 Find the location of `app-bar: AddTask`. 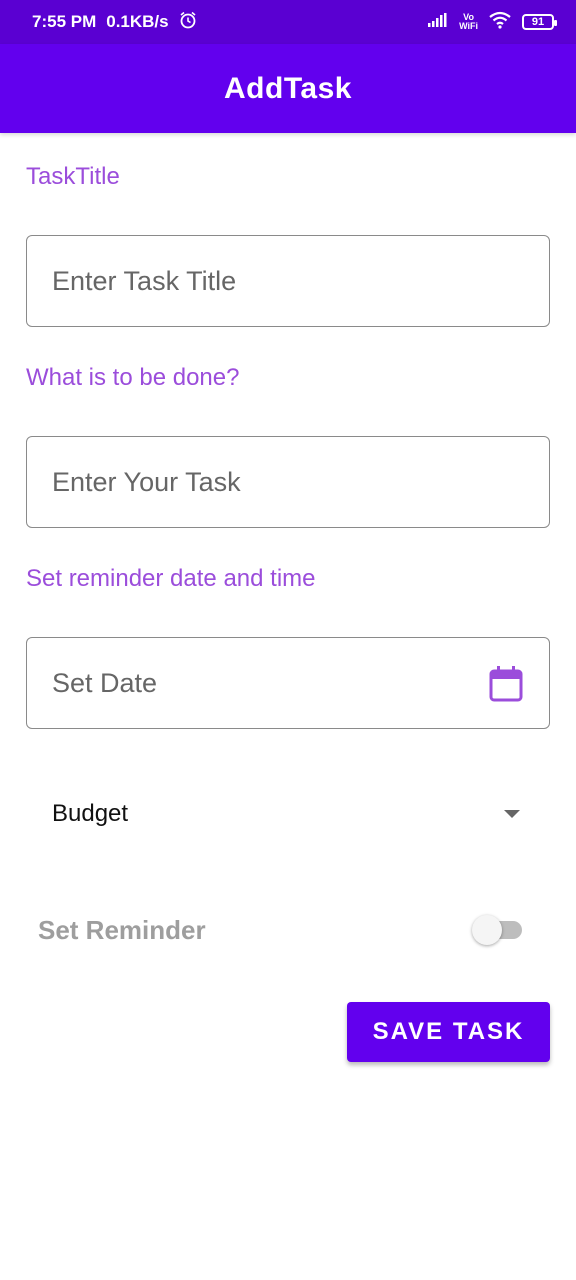

app-bar: AddTask is located at coordinates (288, 88).